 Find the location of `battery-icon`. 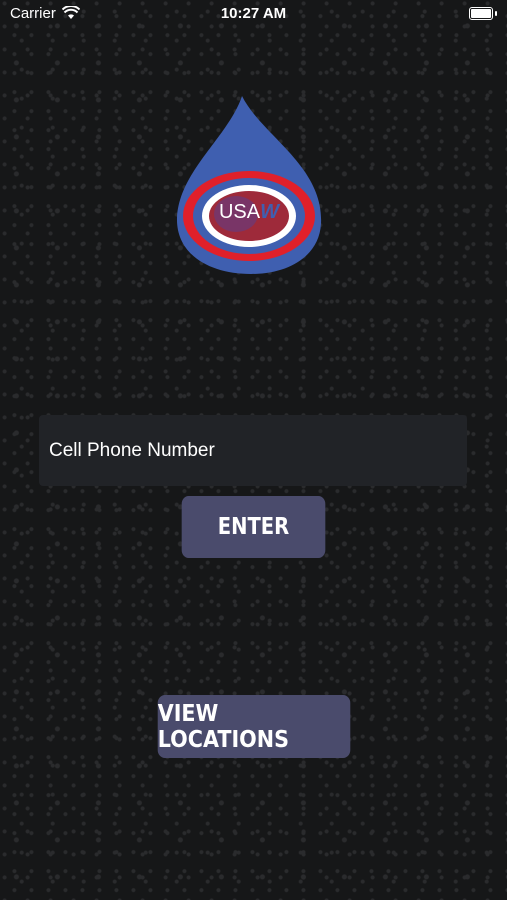

battery-icon is located at coordinates (481, 13).